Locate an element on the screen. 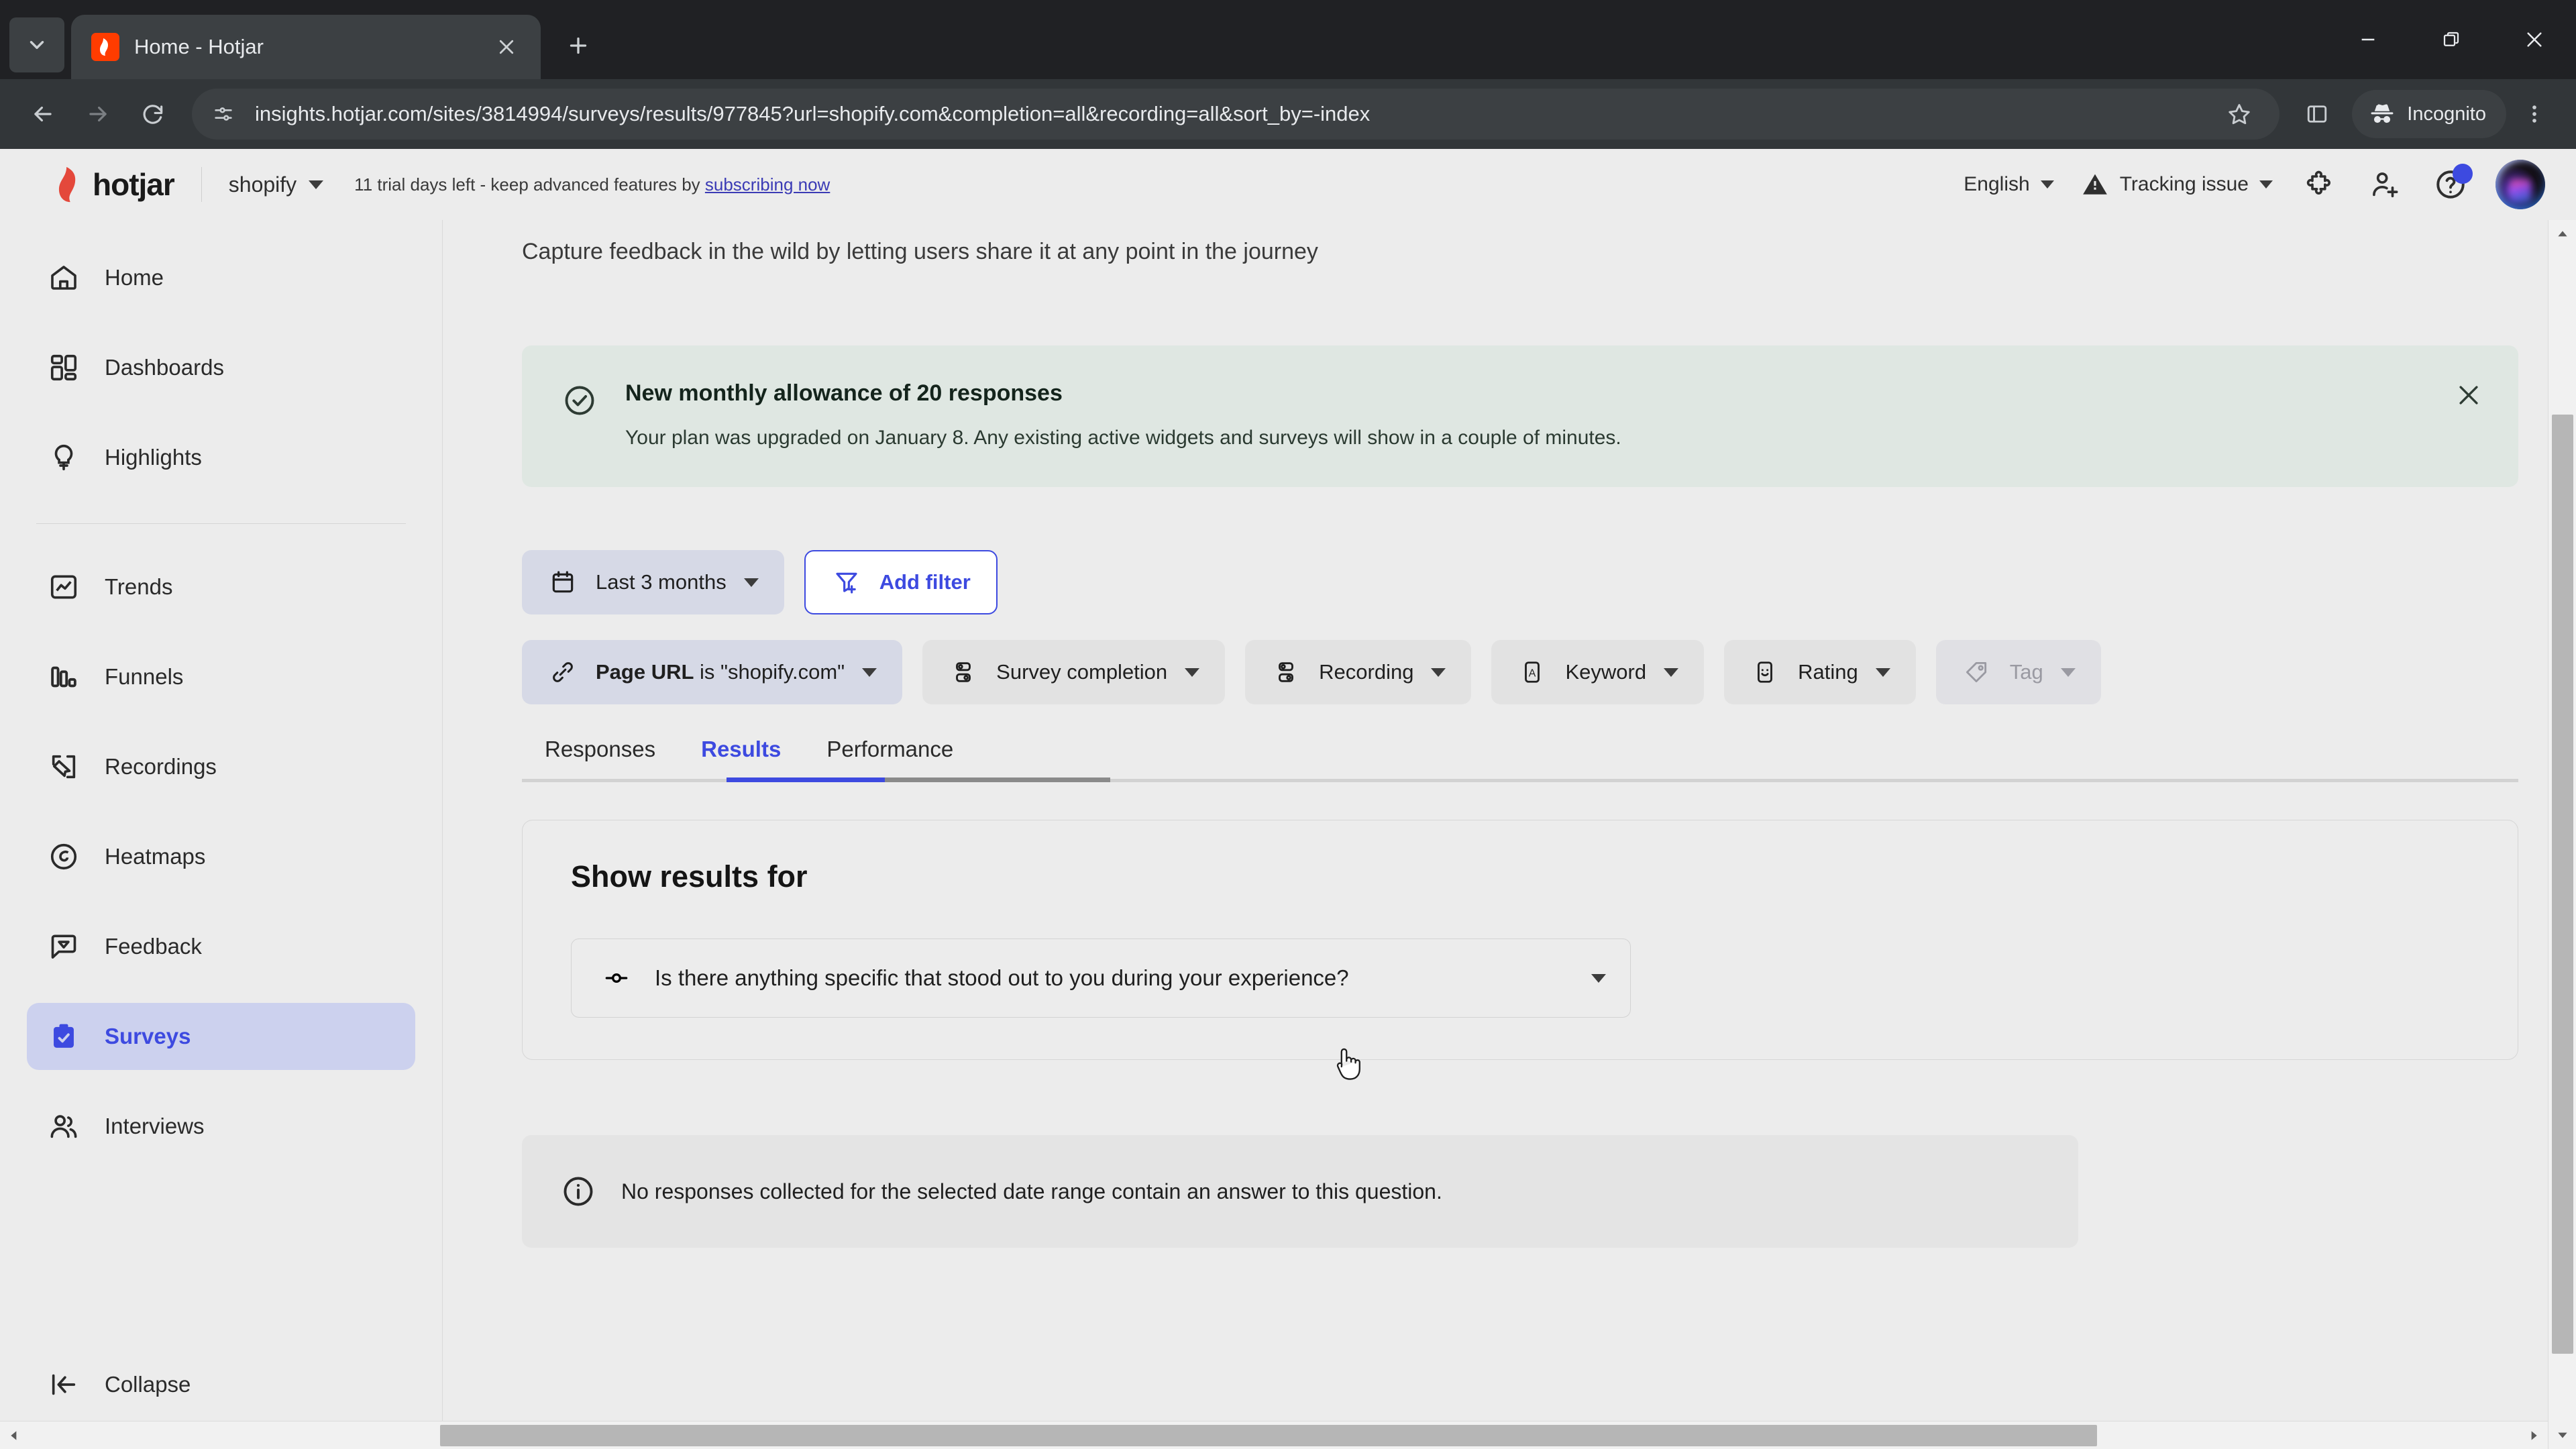 The width and height of the screenshot is (2576, 1449). help-button is located at coordinates (2452, 184).